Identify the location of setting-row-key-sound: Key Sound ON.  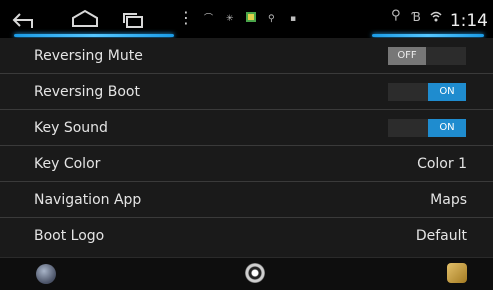
(246, 128).